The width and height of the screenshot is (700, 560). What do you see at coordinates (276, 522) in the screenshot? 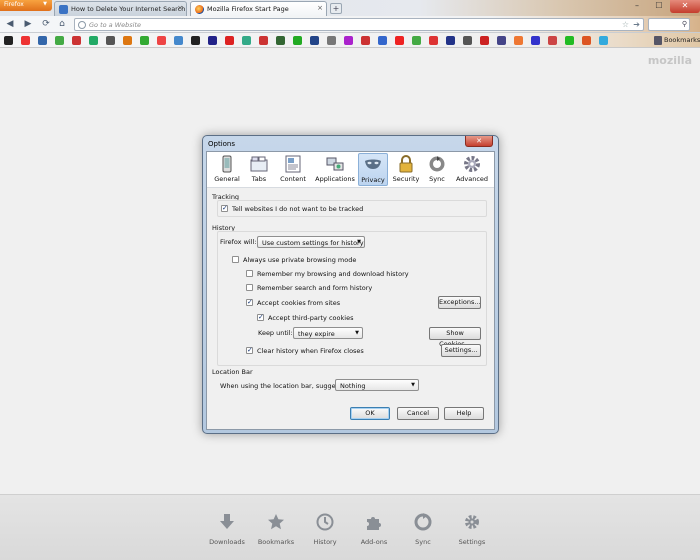
I see `star-icon` at bounding box center [276, 522].